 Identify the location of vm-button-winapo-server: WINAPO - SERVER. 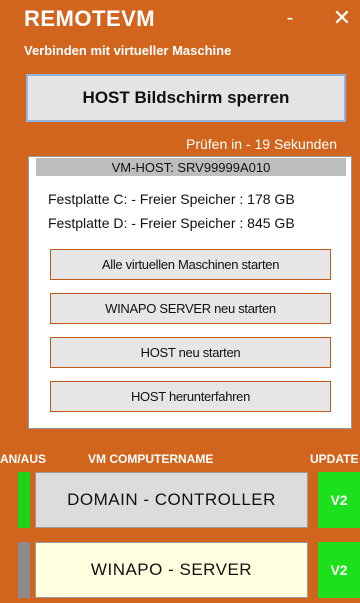
(171, 570).